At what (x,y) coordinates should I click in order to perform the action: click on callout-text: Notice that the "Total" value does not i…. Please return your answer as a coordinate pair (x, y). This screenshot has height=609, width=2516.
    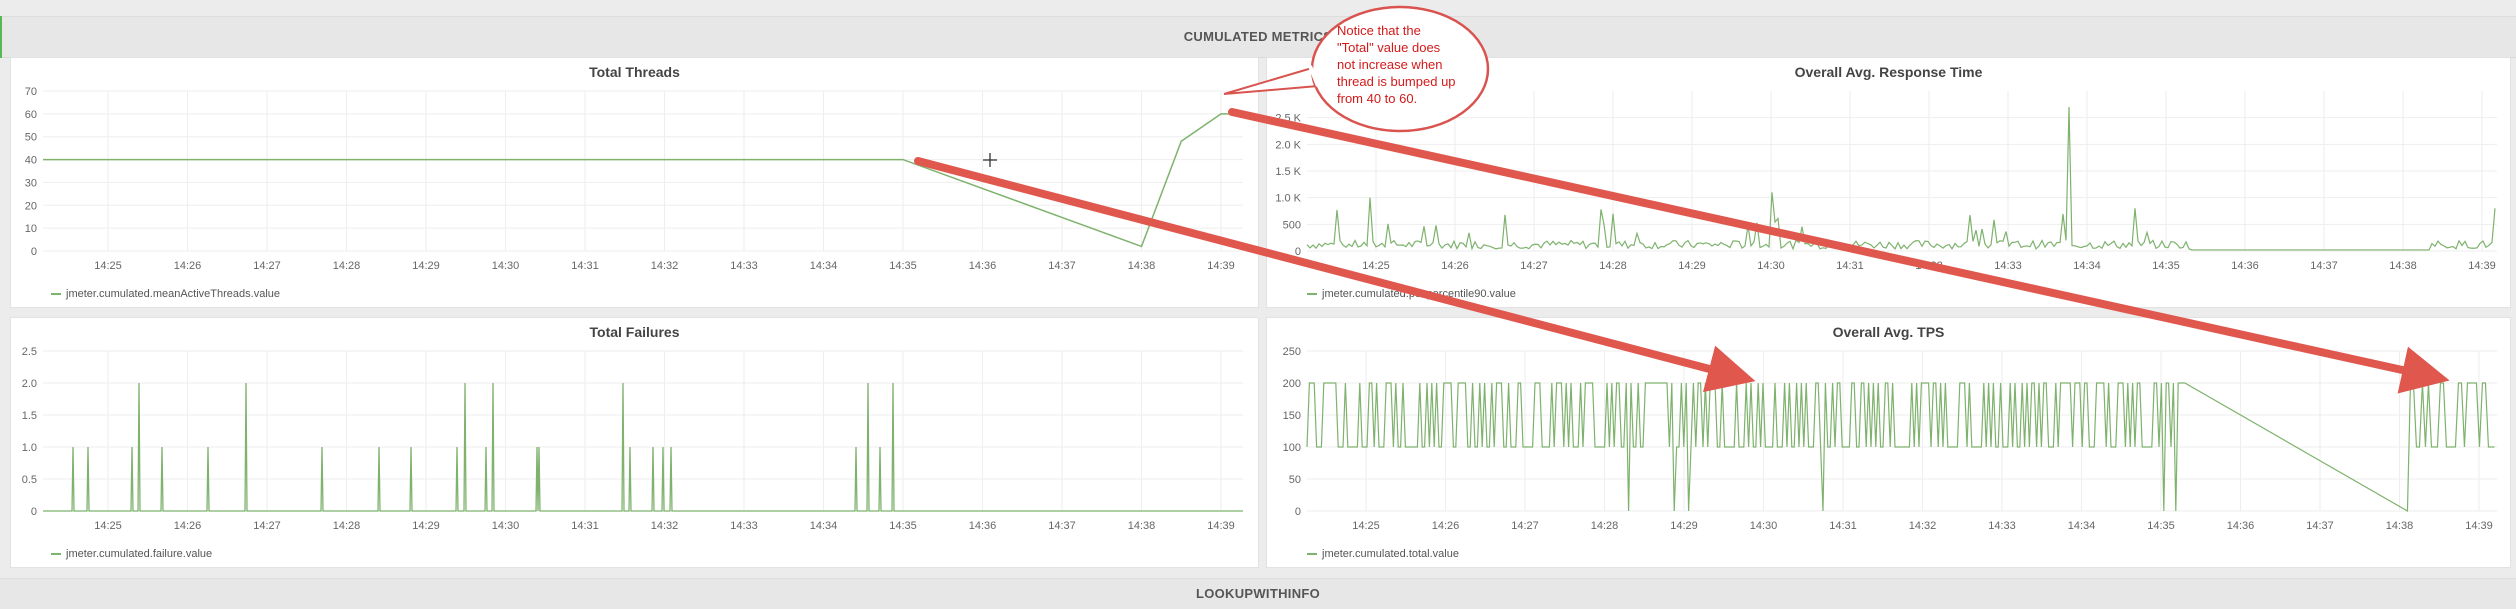
    Looking at the image, I should click on (1396, 64).